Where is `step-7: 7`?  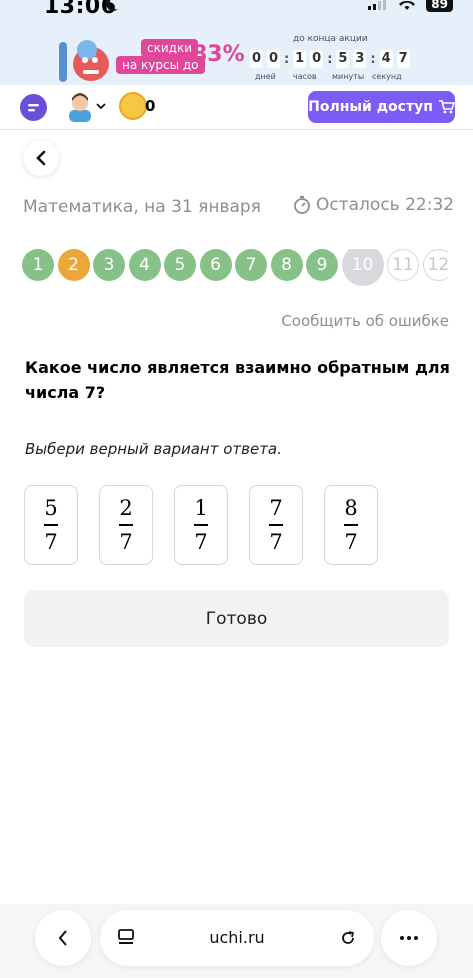 step-7: 7 is located at coordinates (251, 265).